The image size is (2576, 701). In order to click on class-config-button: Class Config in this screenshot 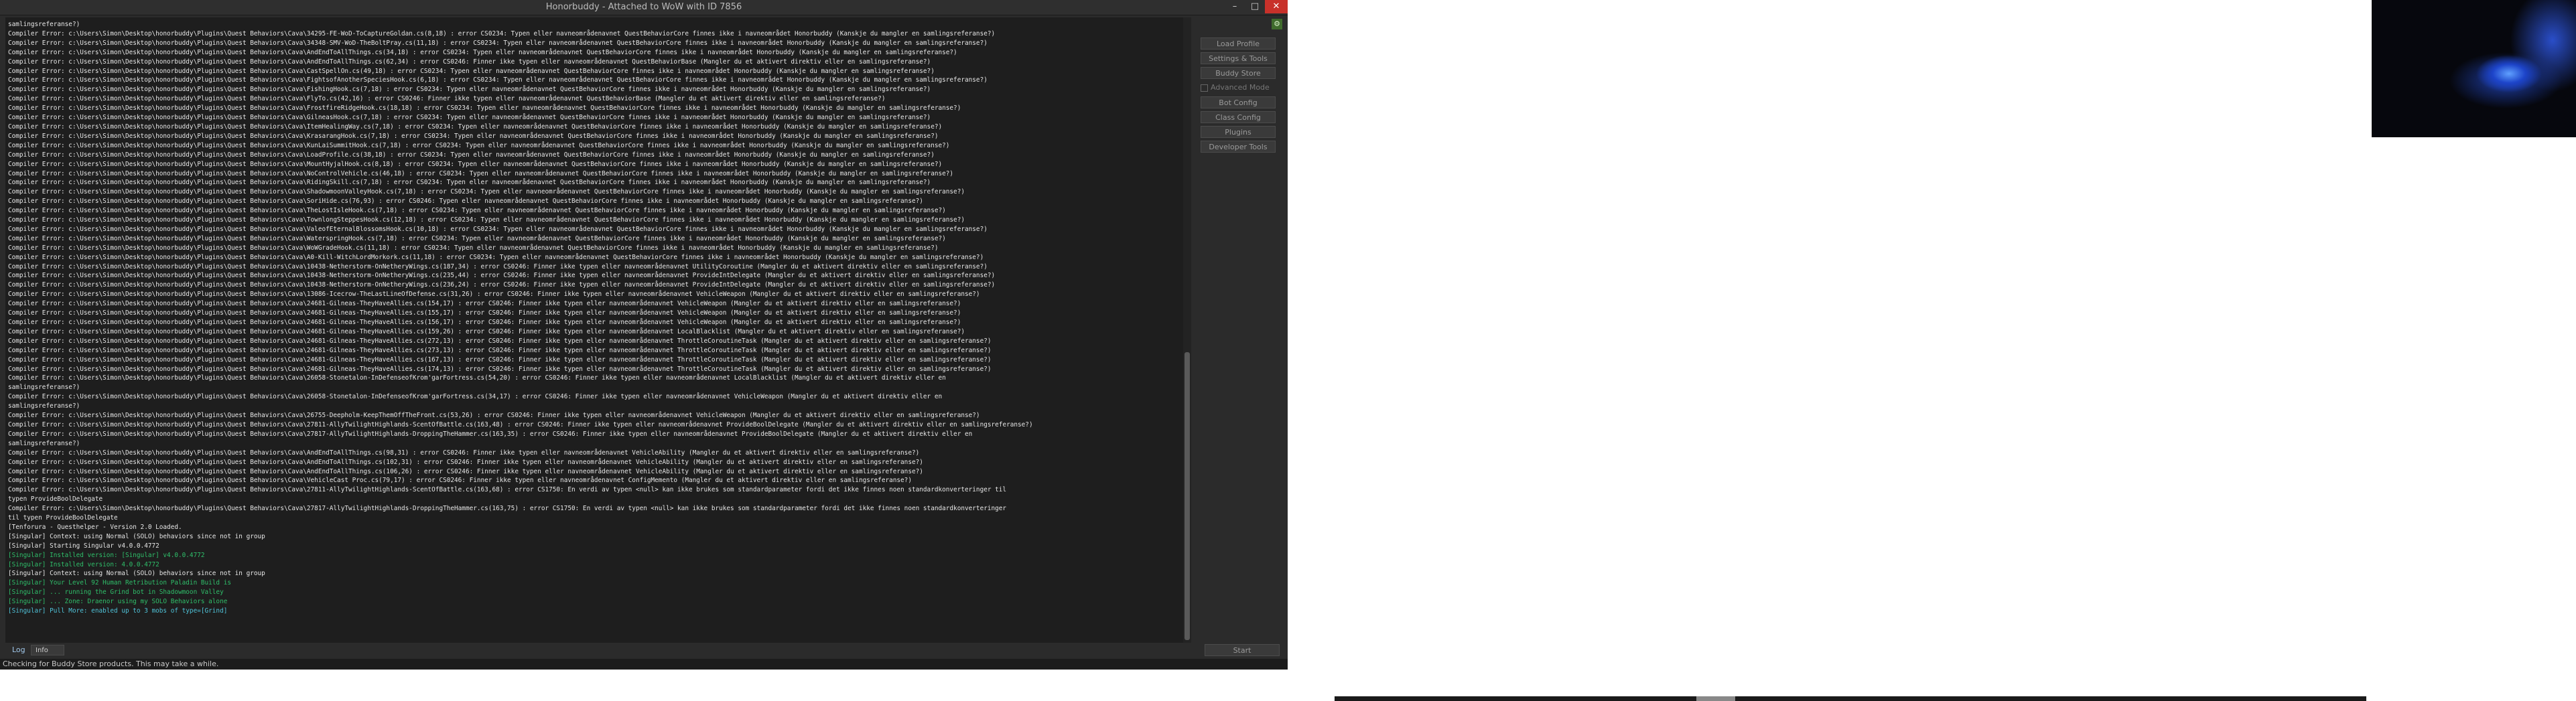, I will do `click(1238, 117)`.